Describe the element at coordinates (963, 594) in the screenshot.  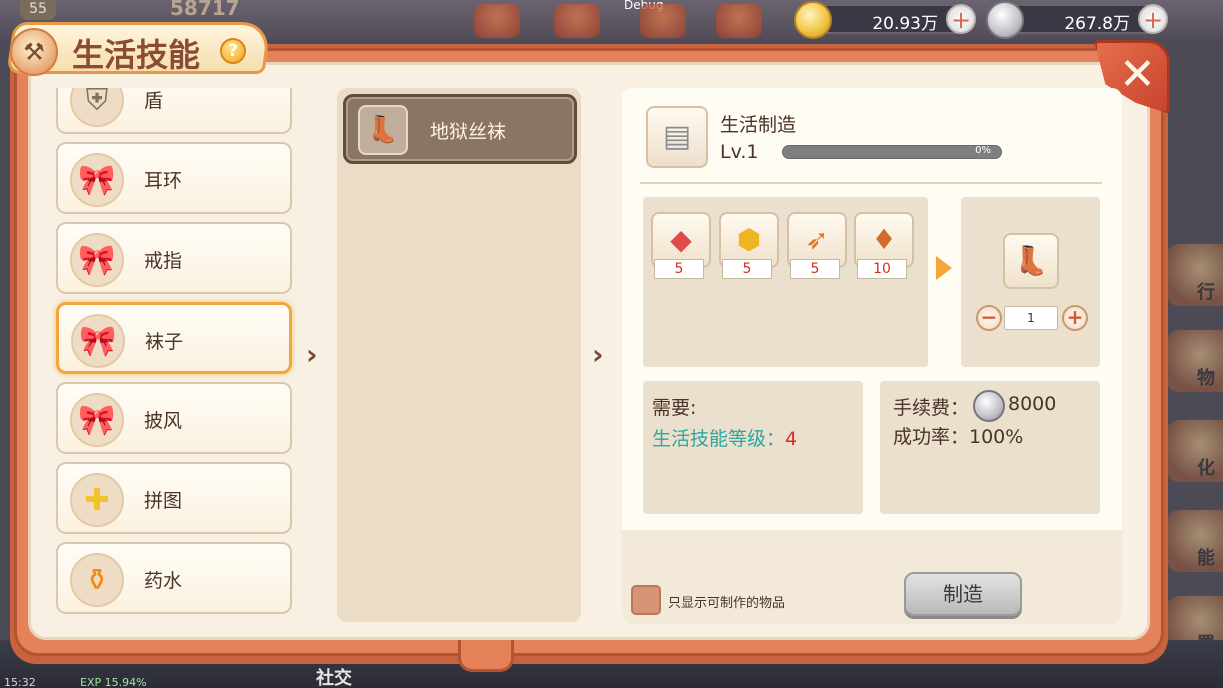
I see `craft-button: 制造` at that location.